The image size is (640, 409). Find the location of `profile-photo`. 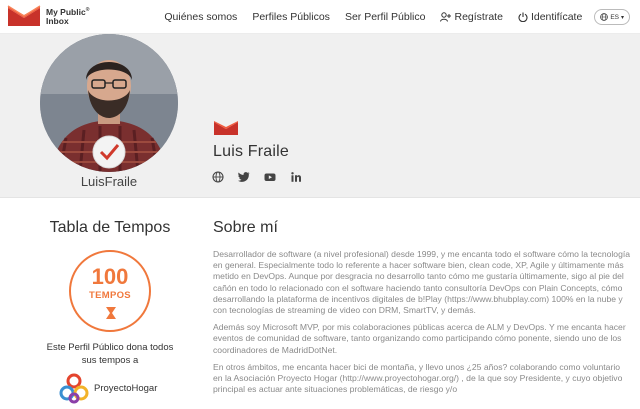

profile-photo is located at coordinates (109, 103).